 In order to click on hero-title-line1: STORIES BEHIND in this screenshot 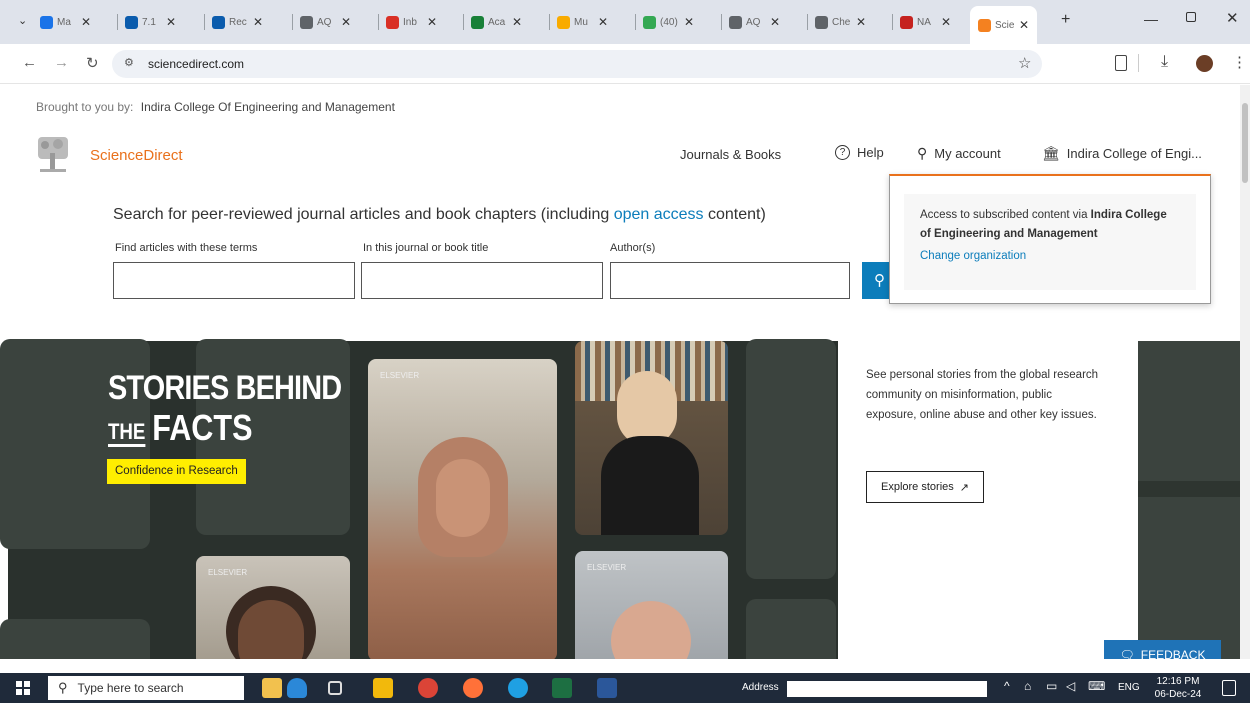, I will do `click(225, 388)`.